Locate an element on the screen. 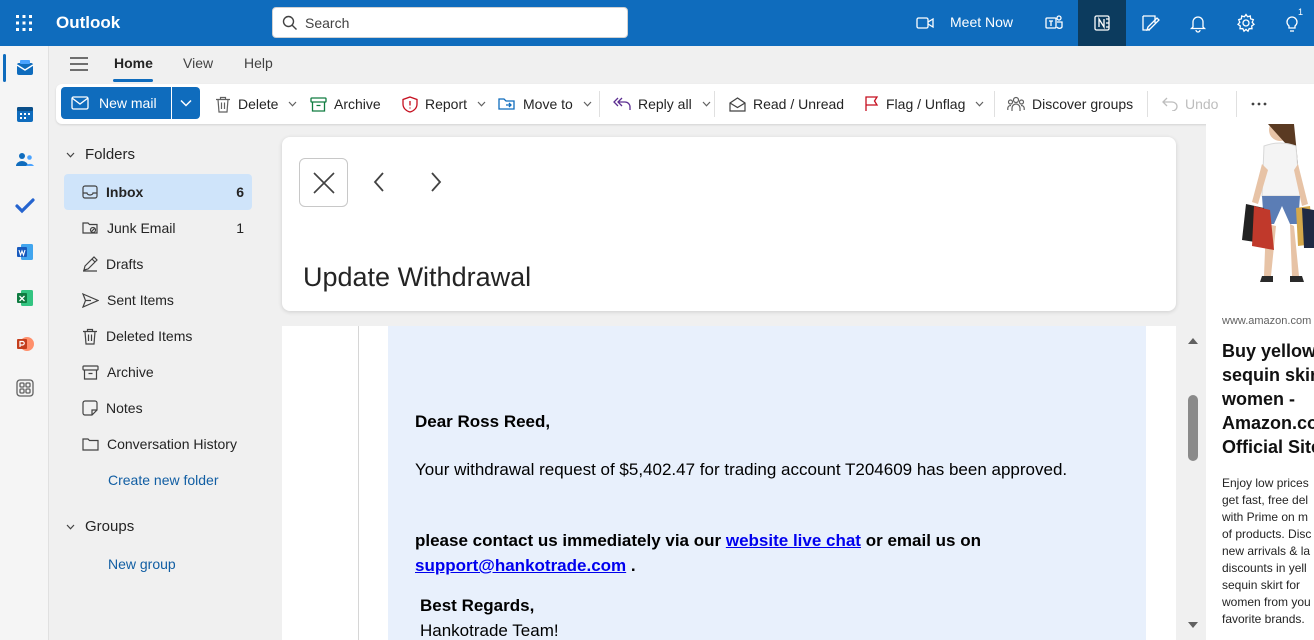 The image size is (1314, 640). undo-label: Undo is located at coordinates (1202, 104).